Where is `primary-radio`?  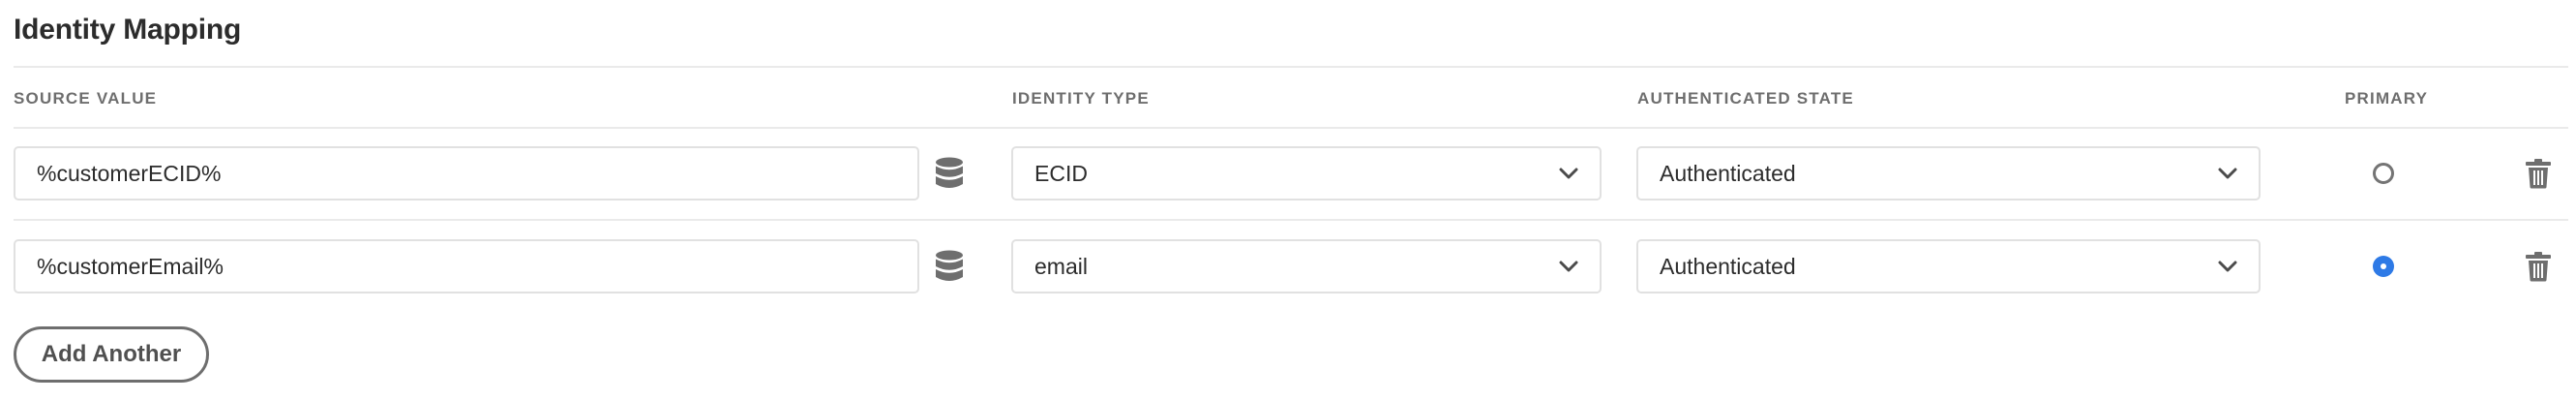 primary-radio is located at coordinates (2383, 173).